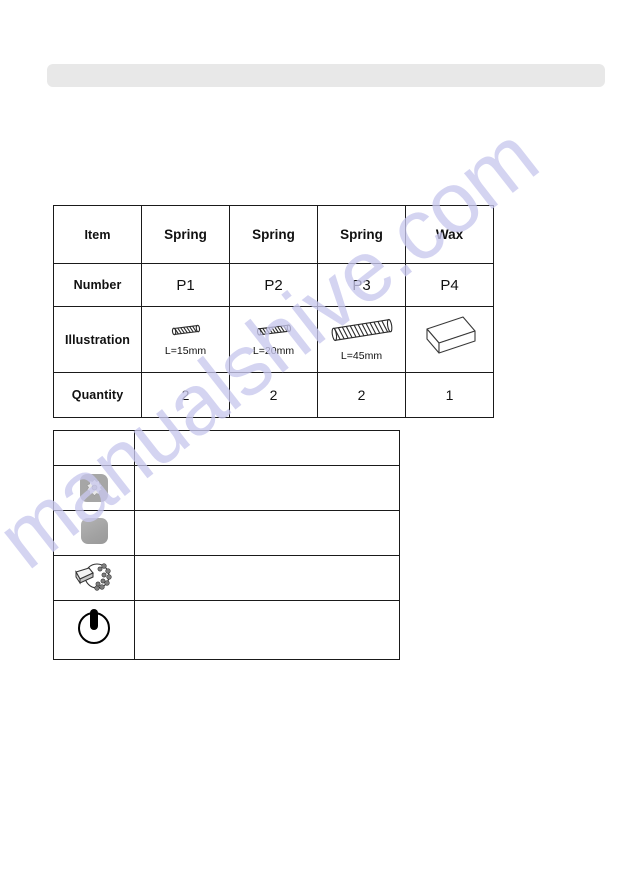  I want to click on row-label-item: Item, so click(97, 234).